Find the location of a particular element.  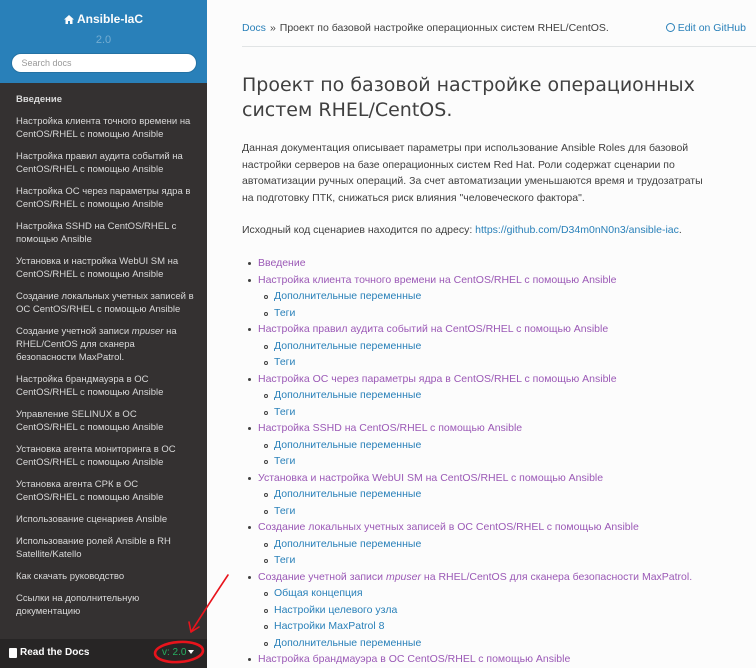

toc-sublink: Общая концепция is located at coordinates (318, 593).